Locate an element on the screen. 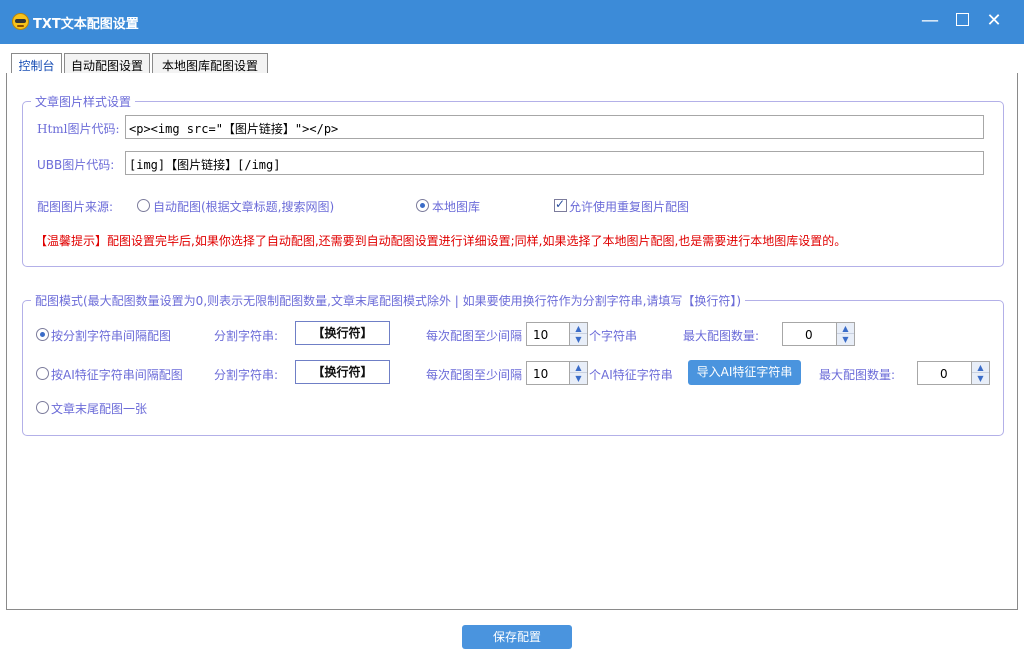  source-auto-label: 自动配图(根据文章标题,搜索网图) is located at coordinates (243, 206).